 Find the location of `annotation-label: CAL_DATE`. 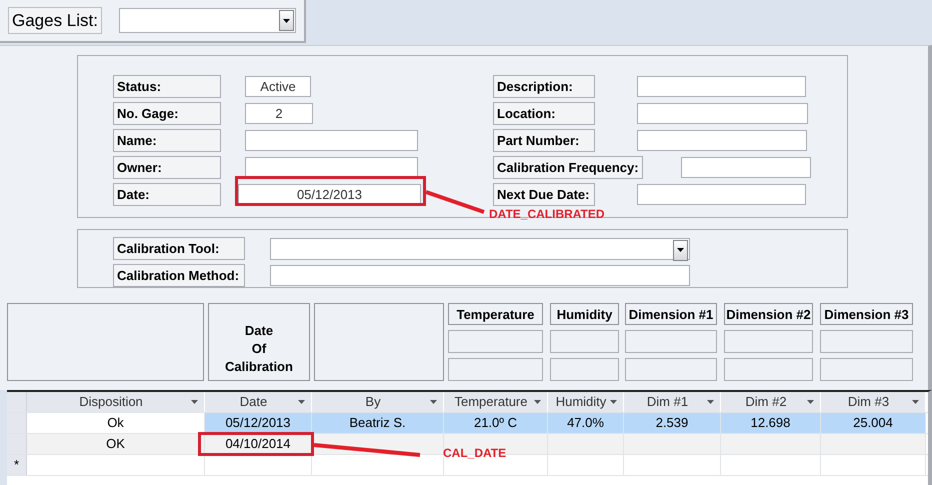

annotation-label: CAL_DATE is located at coordinates (474, 453).